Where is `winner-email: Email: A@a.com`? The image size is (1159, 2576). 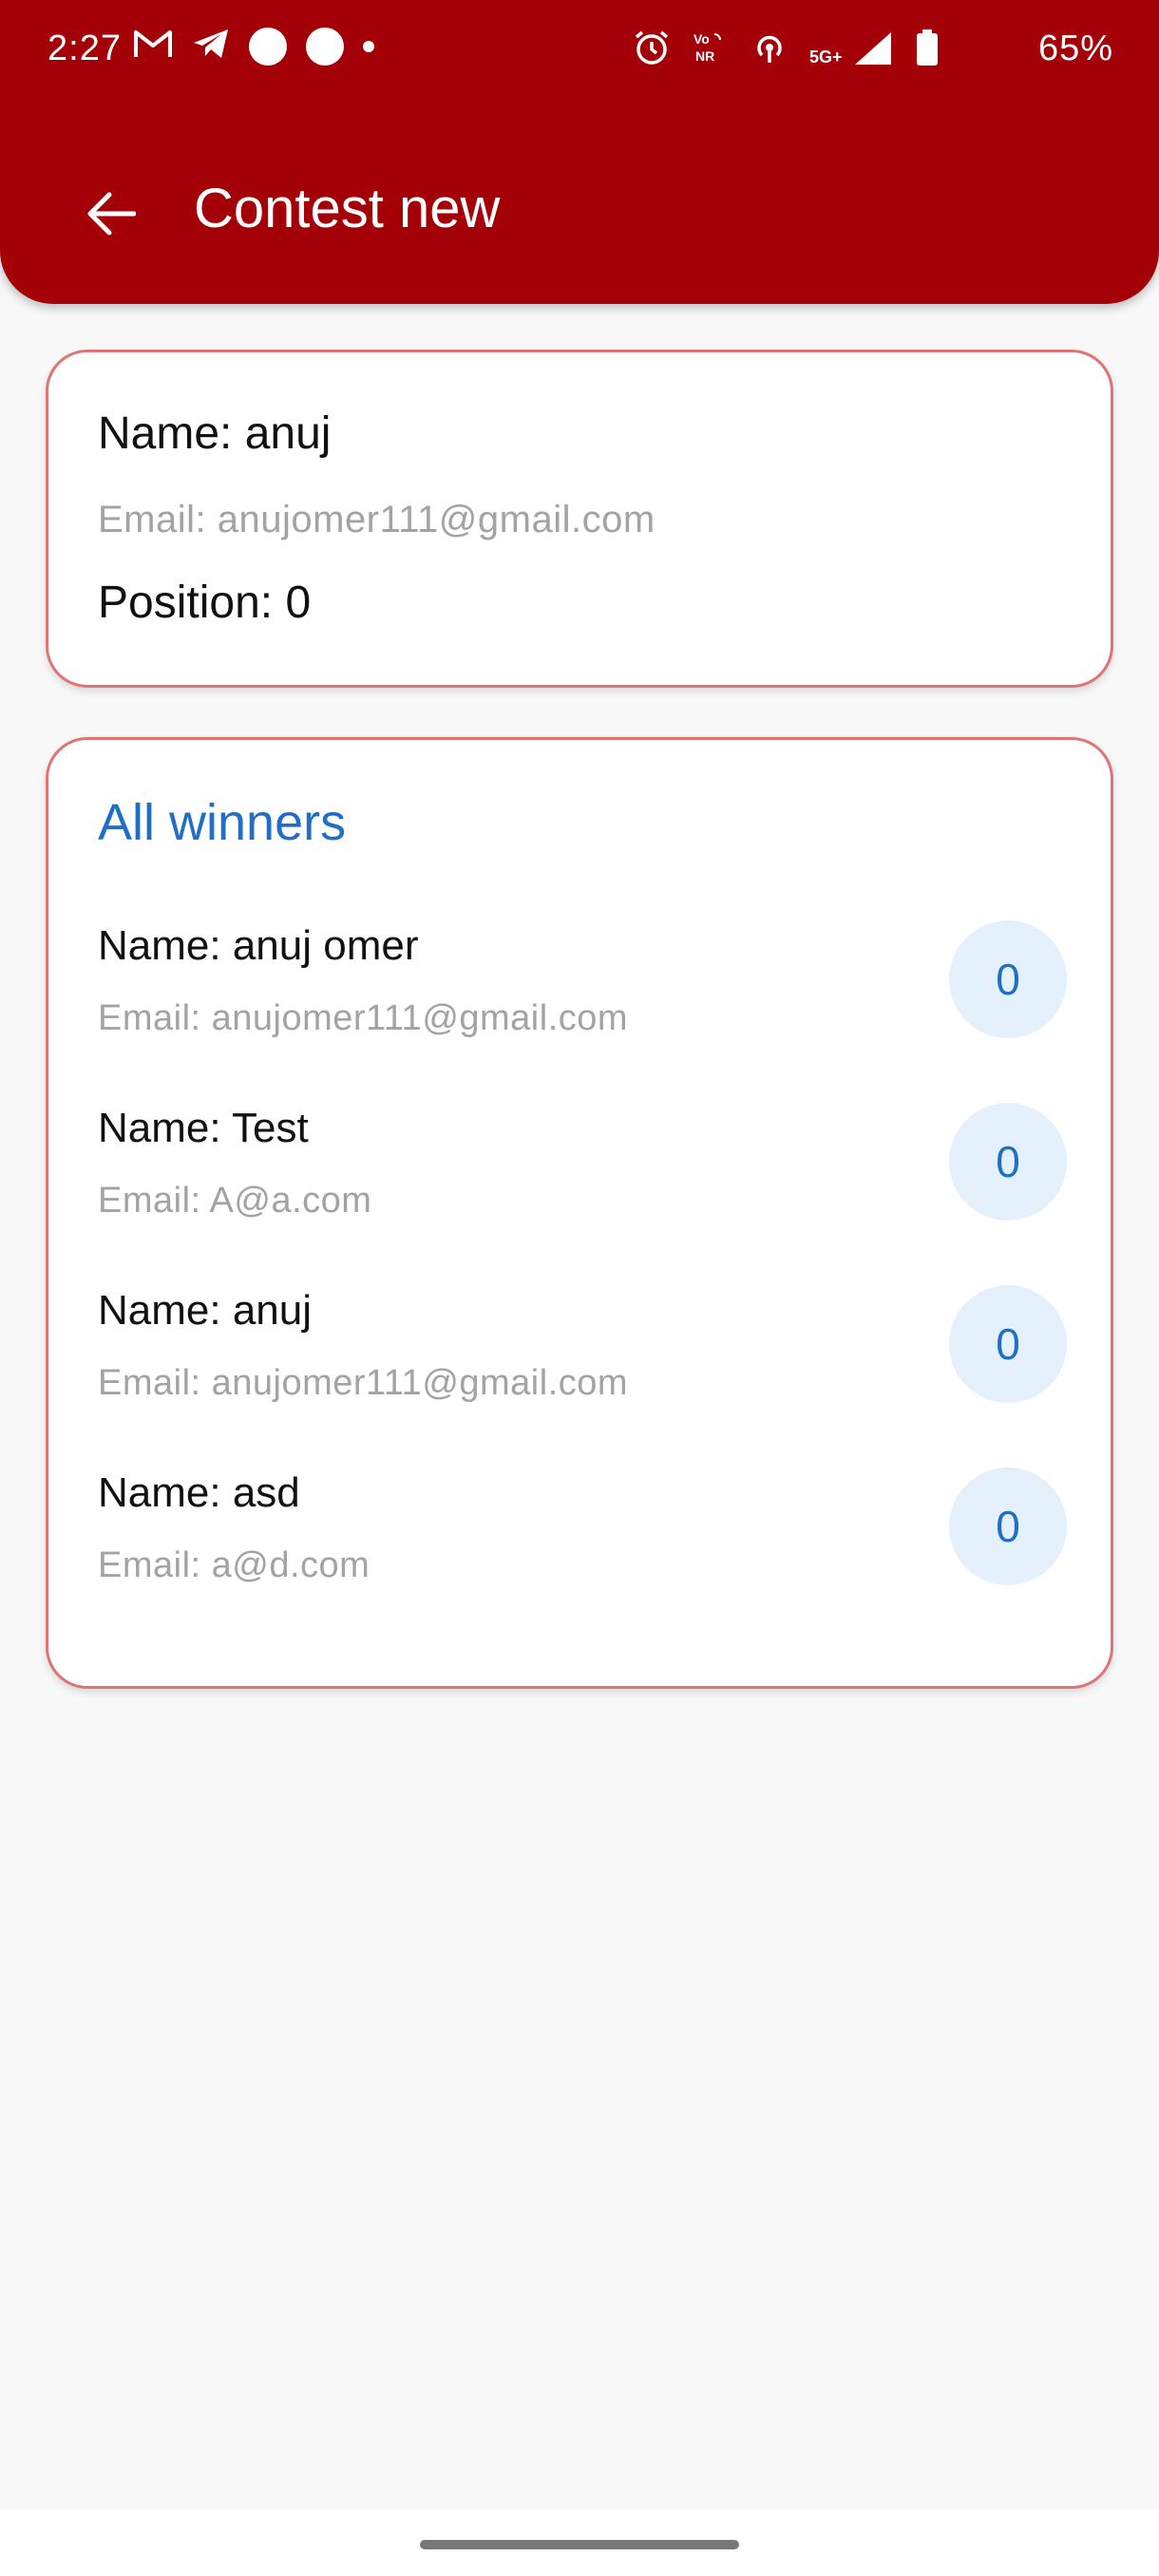
winner-email: Email: A@a.com is located at coordinates (235, 1201).